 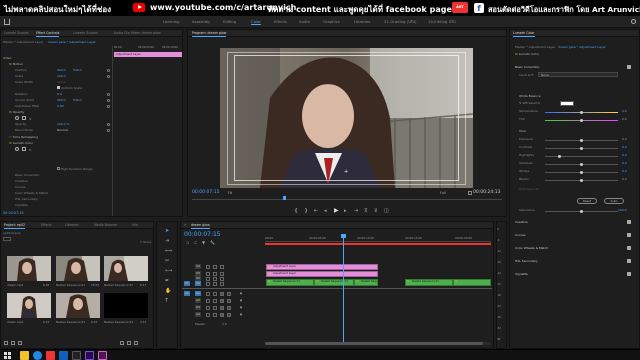 I want to click on ec-curves: Curves, so click(x=20, y=187).